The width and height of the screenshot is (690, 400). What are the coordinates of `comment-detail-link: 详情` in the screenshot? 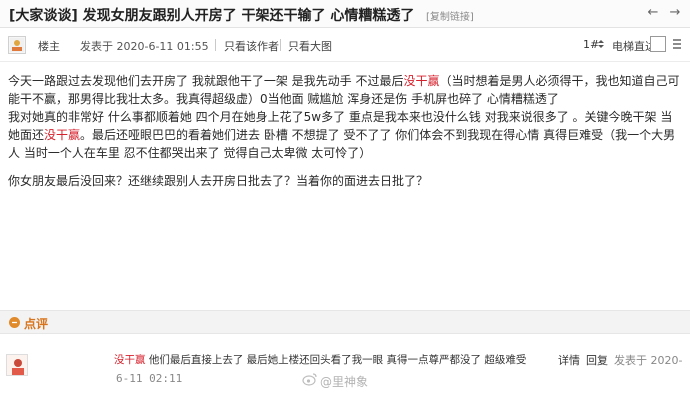 It's located at (569, 360).